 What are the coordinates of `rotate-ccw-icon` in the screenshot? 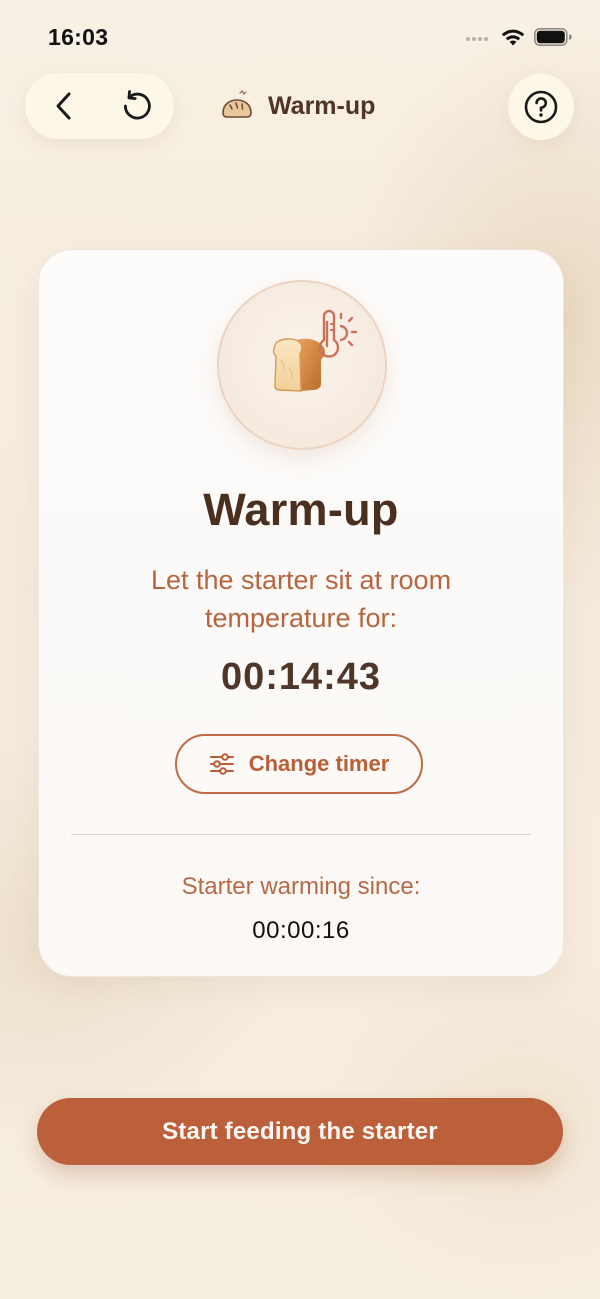 It's located at (137, 105).